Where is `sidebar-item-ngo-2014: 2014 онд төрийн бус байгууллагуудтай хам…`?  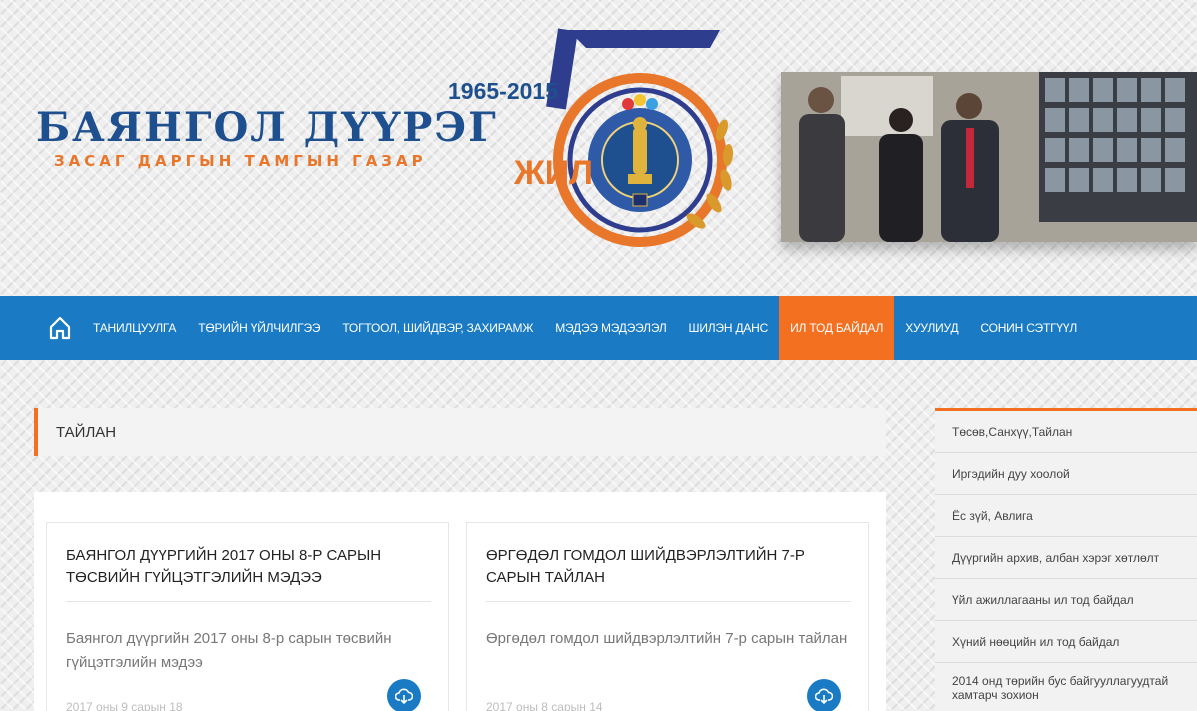 sidebar-item-ngo-2014: 2014 онд төрийн бус байгууллагуудтай хам… is located at coordinates (1066, 687).